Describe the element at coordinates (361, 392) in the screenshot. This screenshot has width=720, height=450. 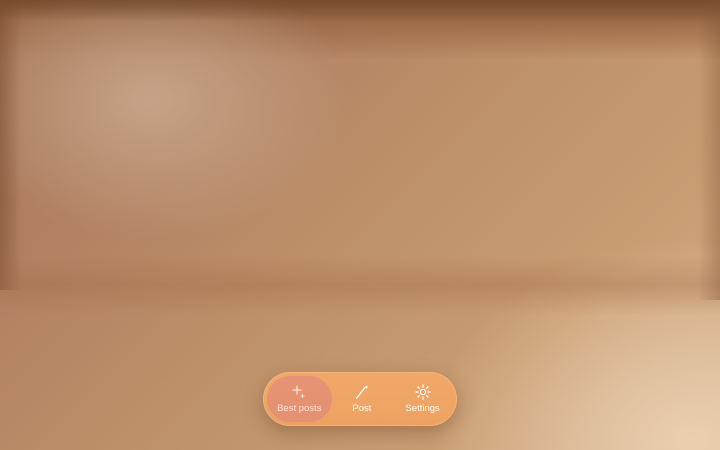
I see `pen-icon` at that location.